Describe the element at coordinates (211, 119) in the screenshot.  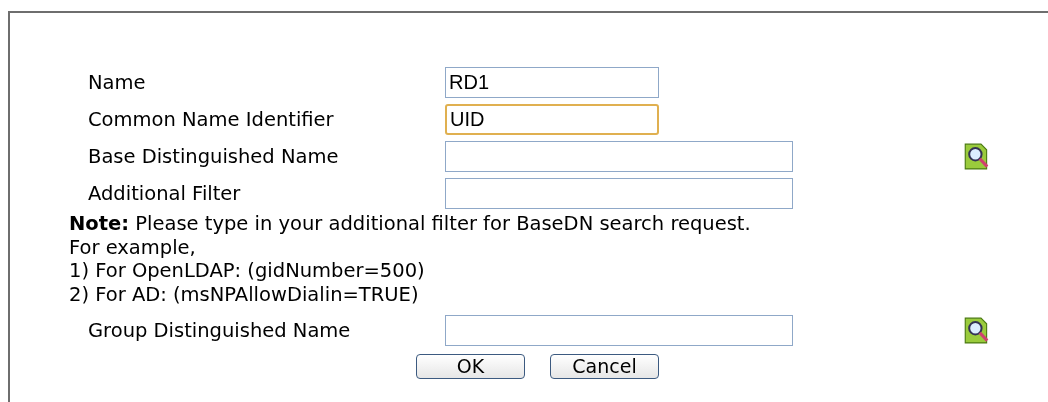
I see `field-label: Common Name Identifier` at that location.